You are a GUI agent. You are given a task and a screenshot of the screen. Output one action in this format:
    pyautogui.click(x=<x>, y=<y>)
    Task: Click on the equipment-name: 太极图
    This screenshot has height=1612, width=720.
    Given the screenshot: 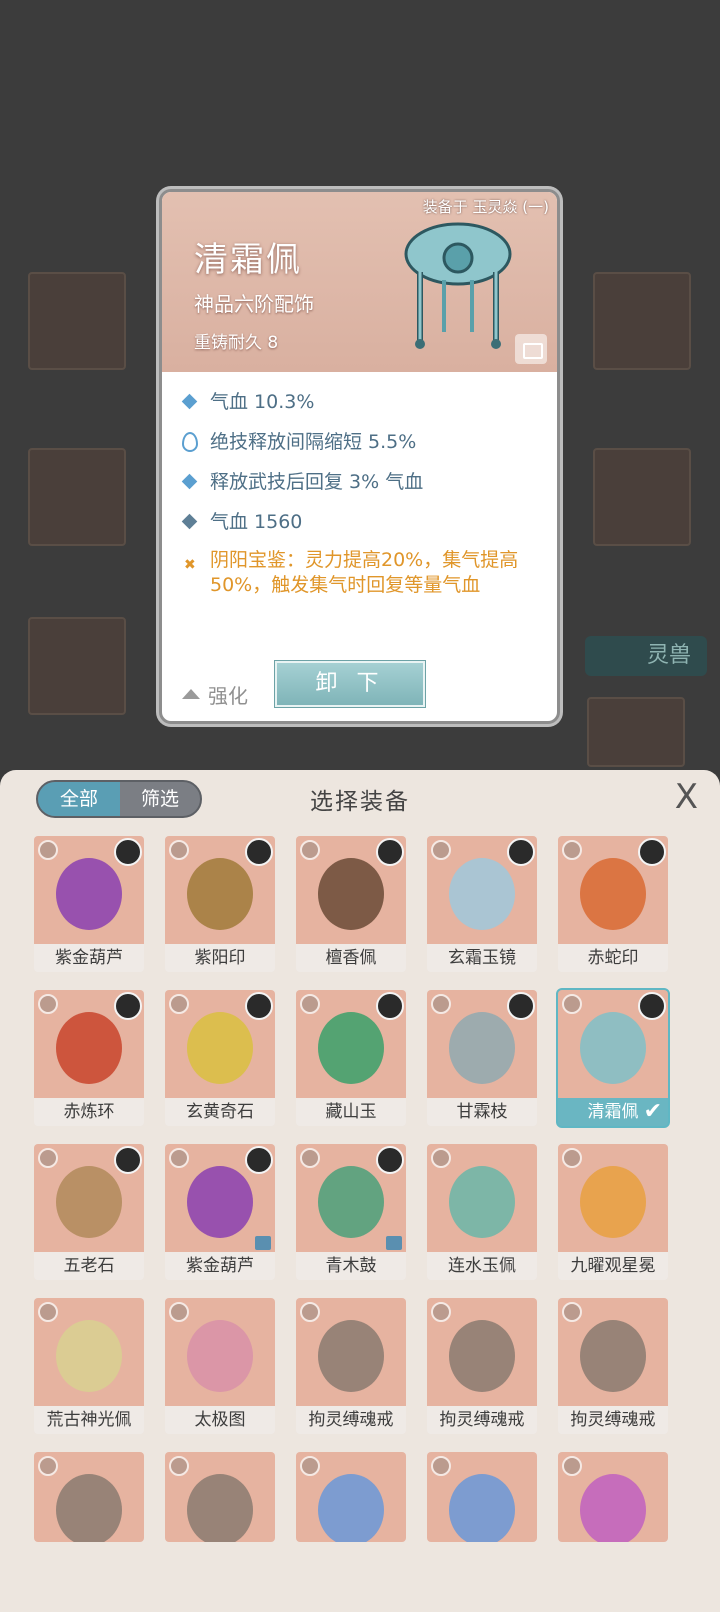 What is the action you would take?
    pyautogui.click(x=220, y=1420)
    